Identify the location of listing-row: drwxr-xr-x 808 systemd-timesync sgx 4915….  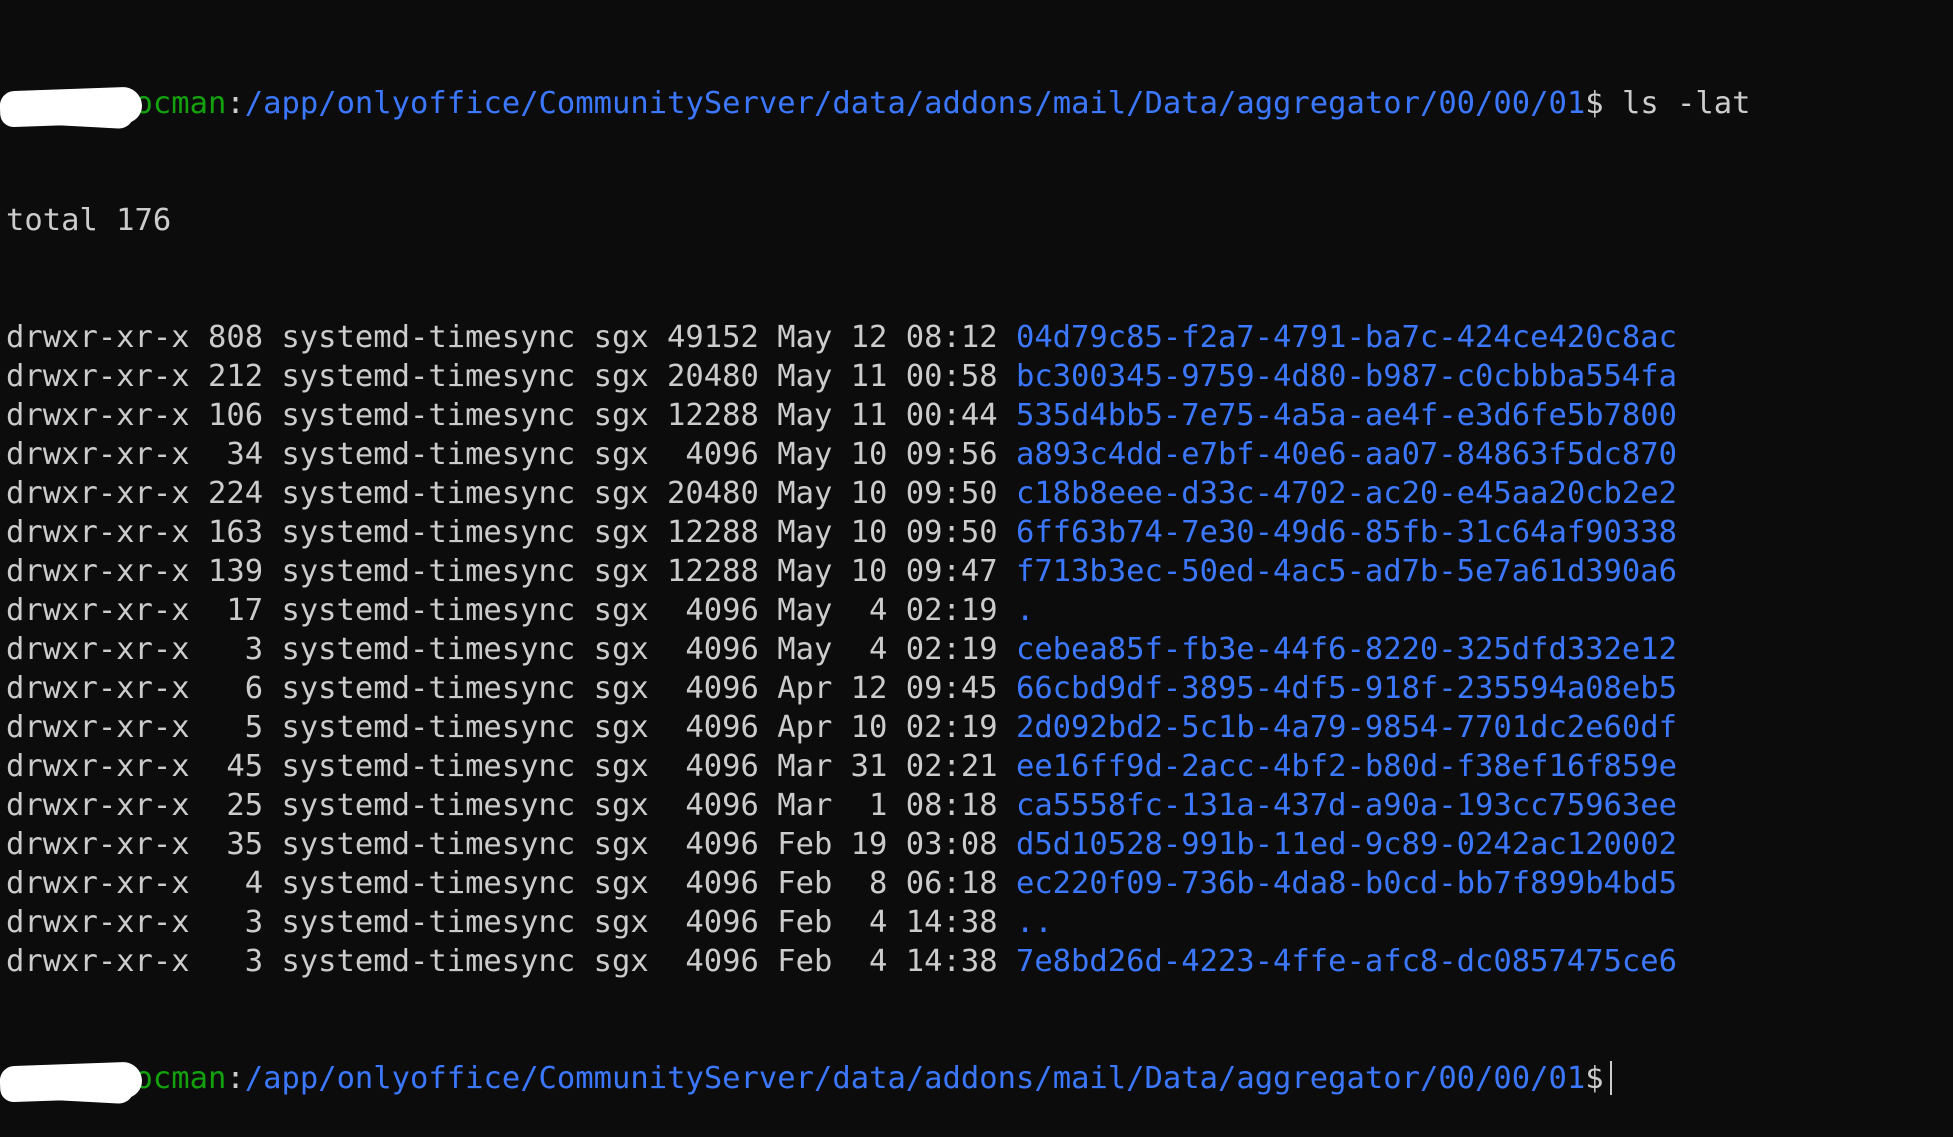
(878, 337).